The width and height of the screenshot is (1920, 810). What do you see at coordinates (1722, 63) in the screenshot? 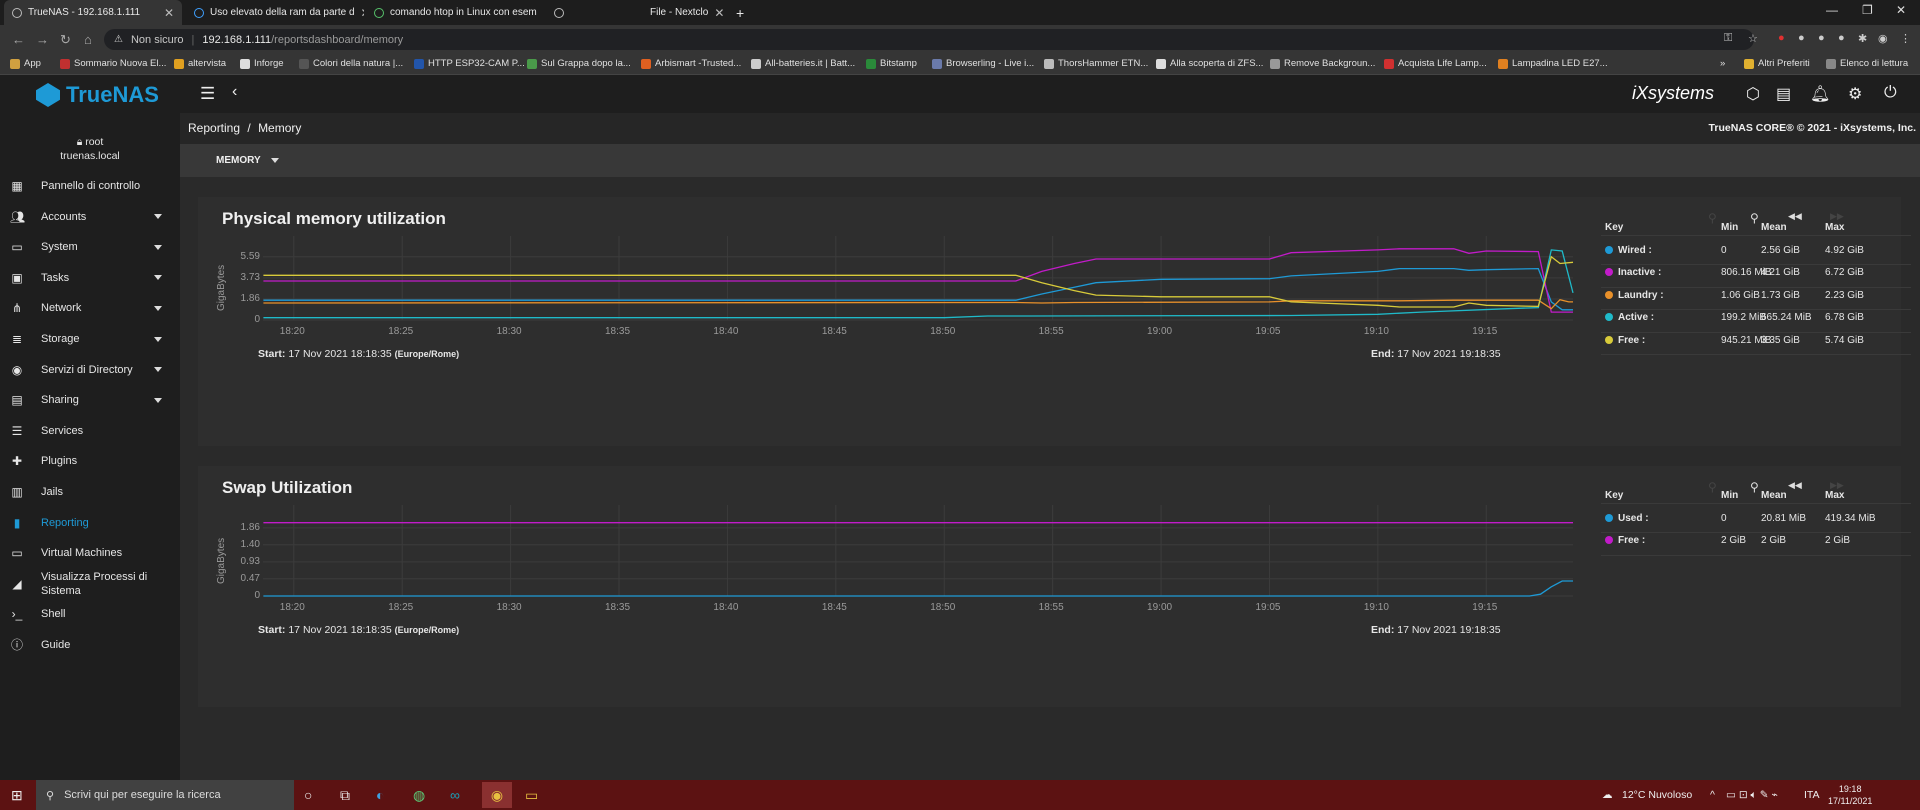
I see `bookmarks-overflow: »` at bounding box center [1722, 63].